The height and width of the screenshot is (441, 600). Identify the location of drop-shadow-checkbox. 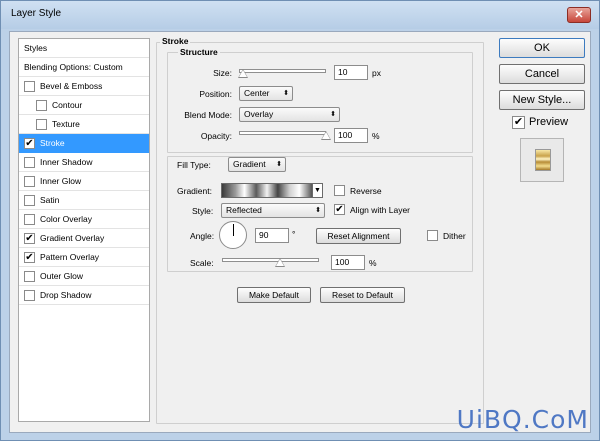
(29, 295).